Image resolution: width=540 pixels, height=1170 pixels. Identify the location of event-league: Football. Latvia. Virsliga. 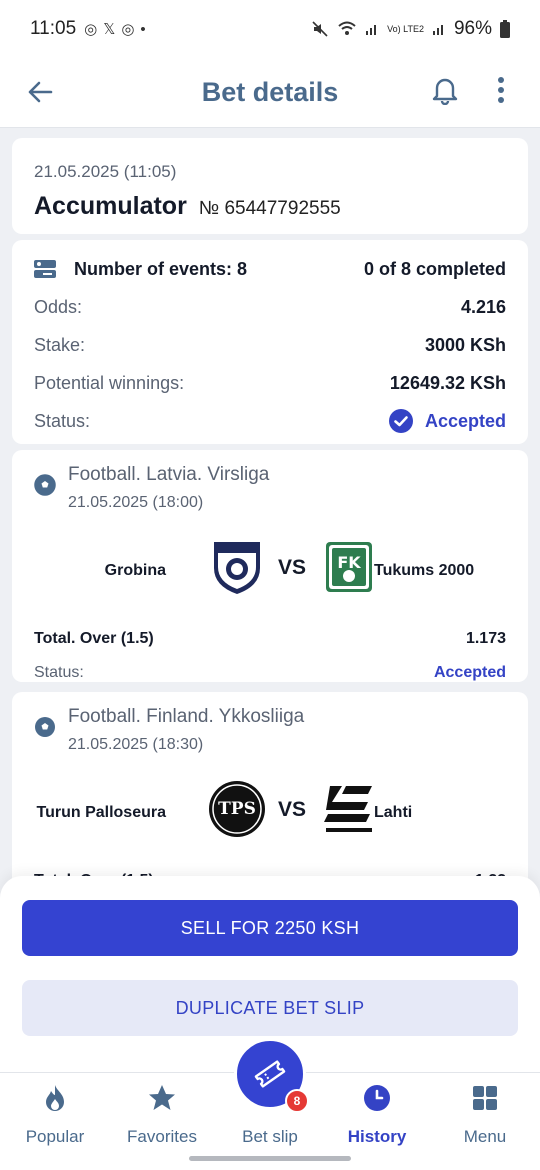
(169, 474).